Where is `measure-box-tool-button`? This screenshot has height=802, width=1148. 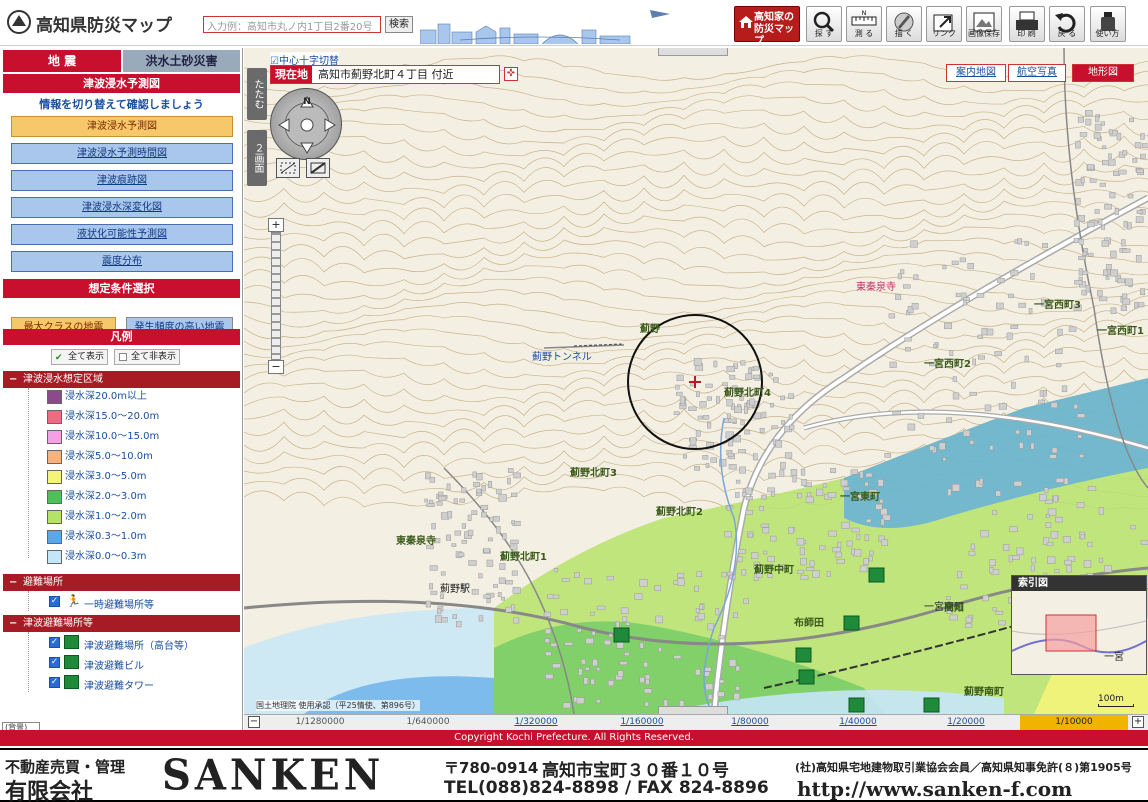
measure-box-tool-button is located at coordinates (318, 168).